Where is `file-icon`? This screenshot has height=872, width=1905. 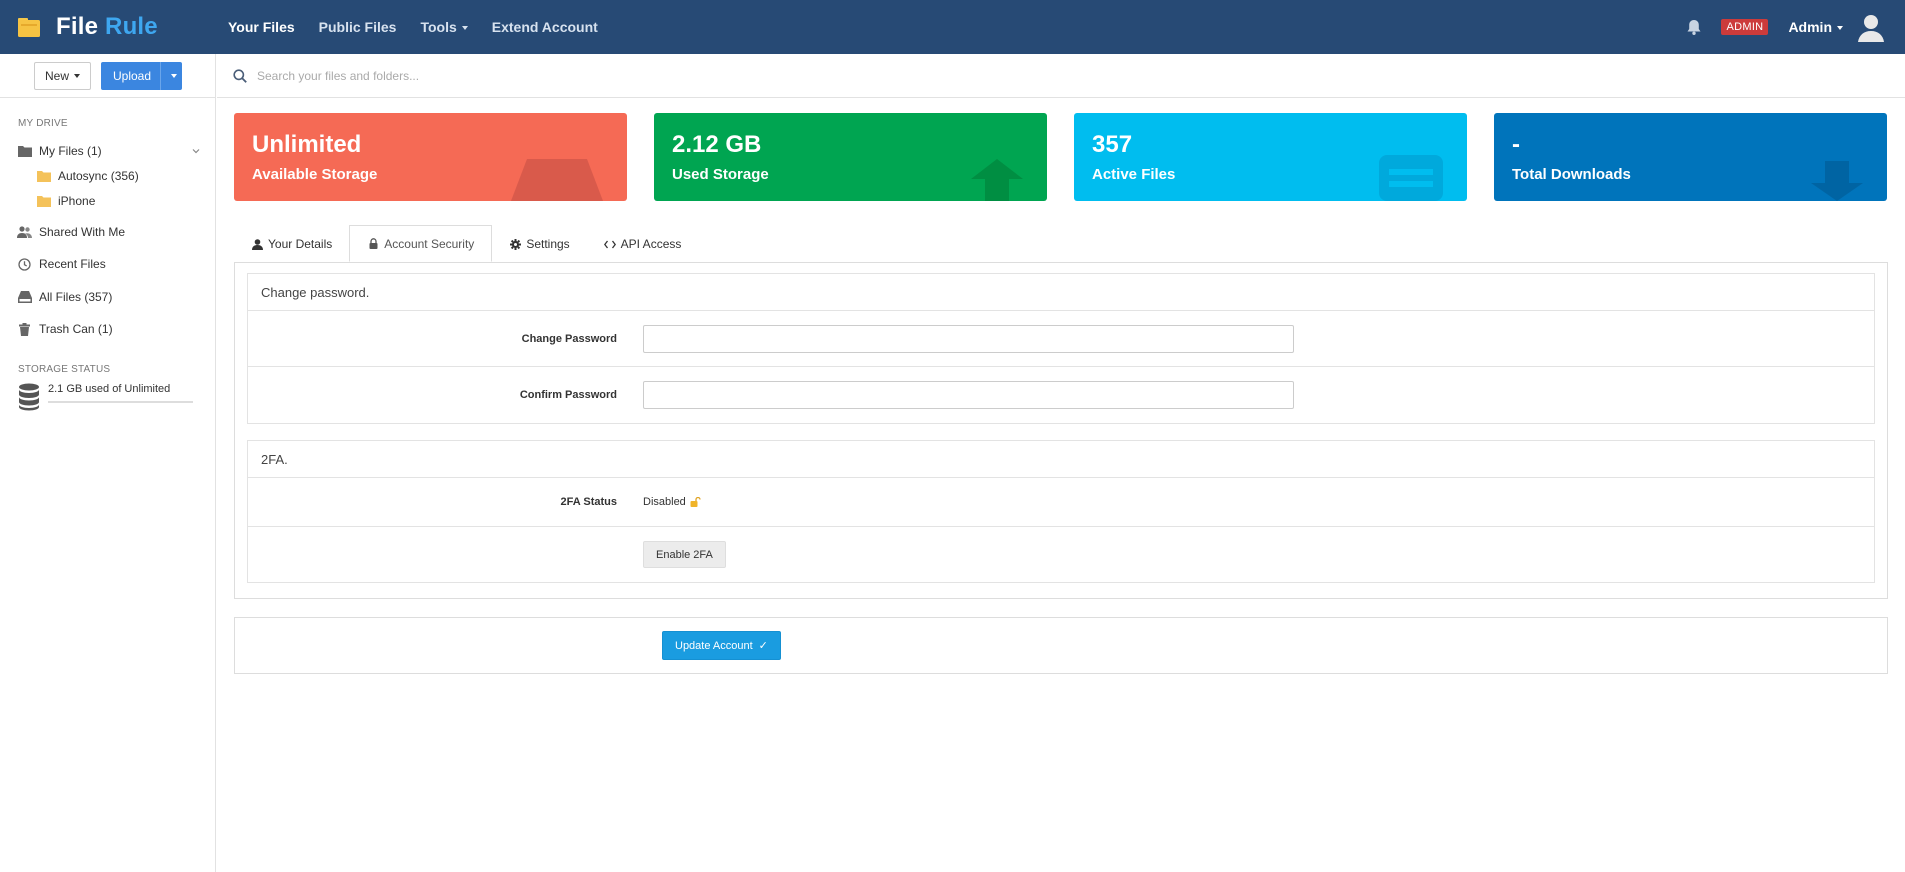
file-icon is located at coordinates (1411, 178).